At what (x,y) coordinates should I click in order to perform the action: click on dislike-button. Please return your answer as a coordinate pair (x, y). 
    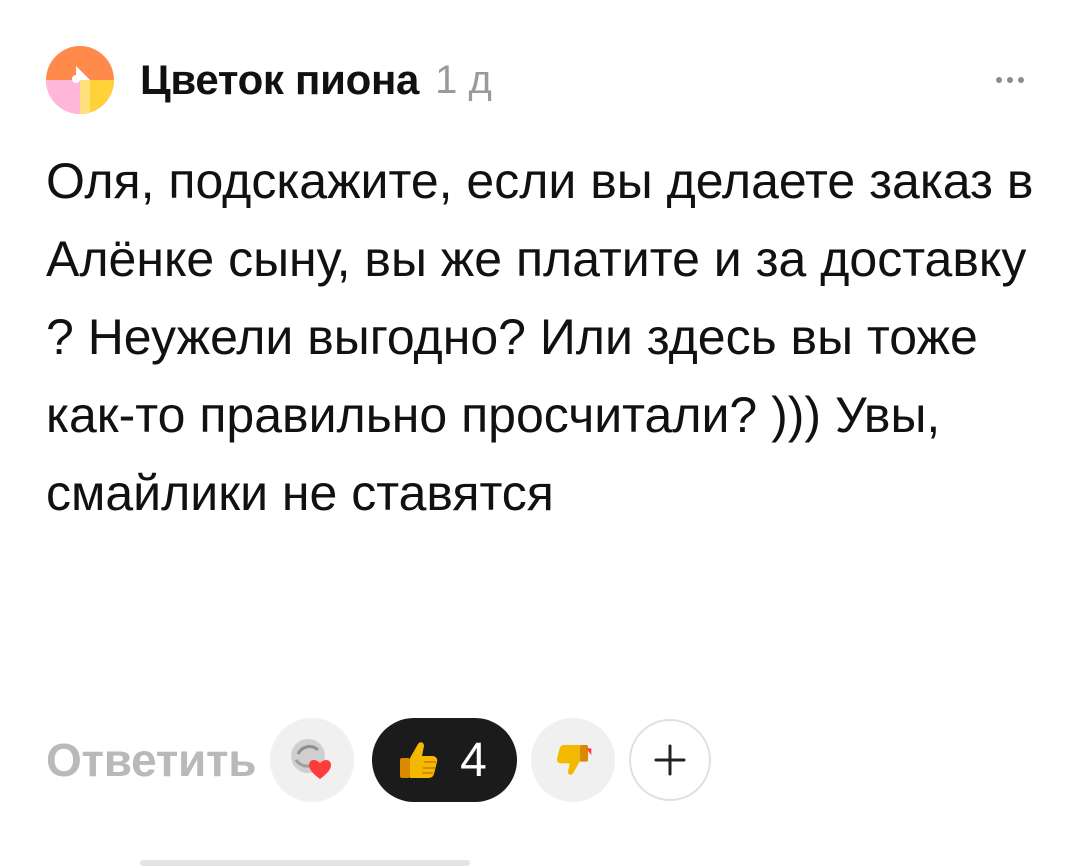
    Looking at the image, I should click on (572, 760).